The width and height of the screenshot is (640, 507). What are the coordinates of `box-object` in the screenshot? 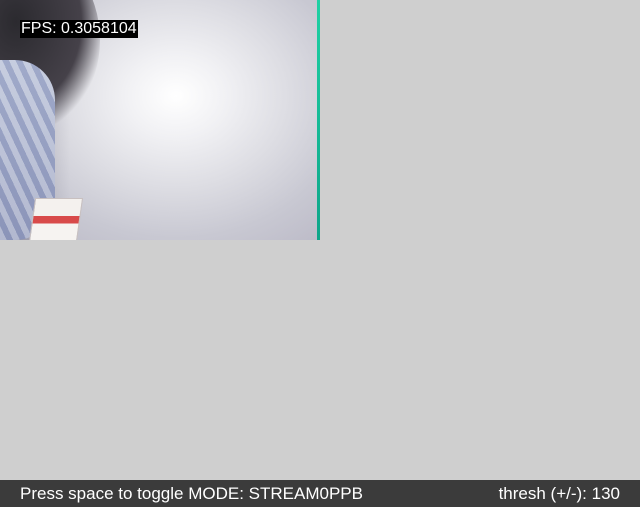 It's located at (56, 219).